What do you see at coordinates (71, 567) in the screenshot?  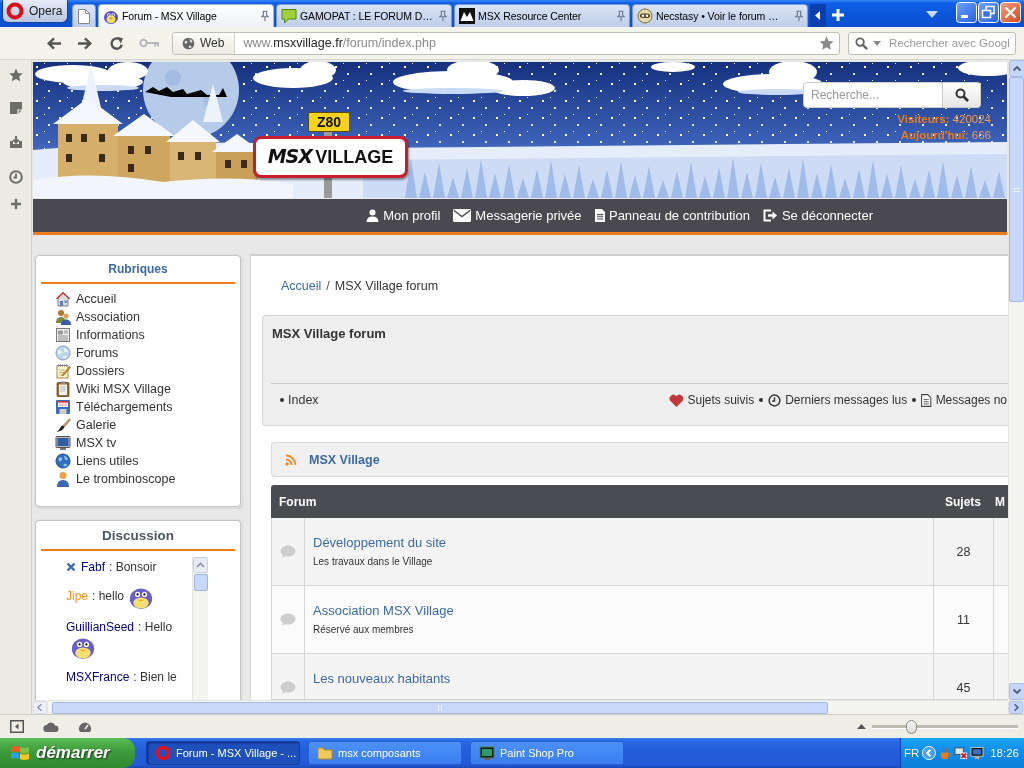 I see `delete-icon` at bounding box center [71, 567].